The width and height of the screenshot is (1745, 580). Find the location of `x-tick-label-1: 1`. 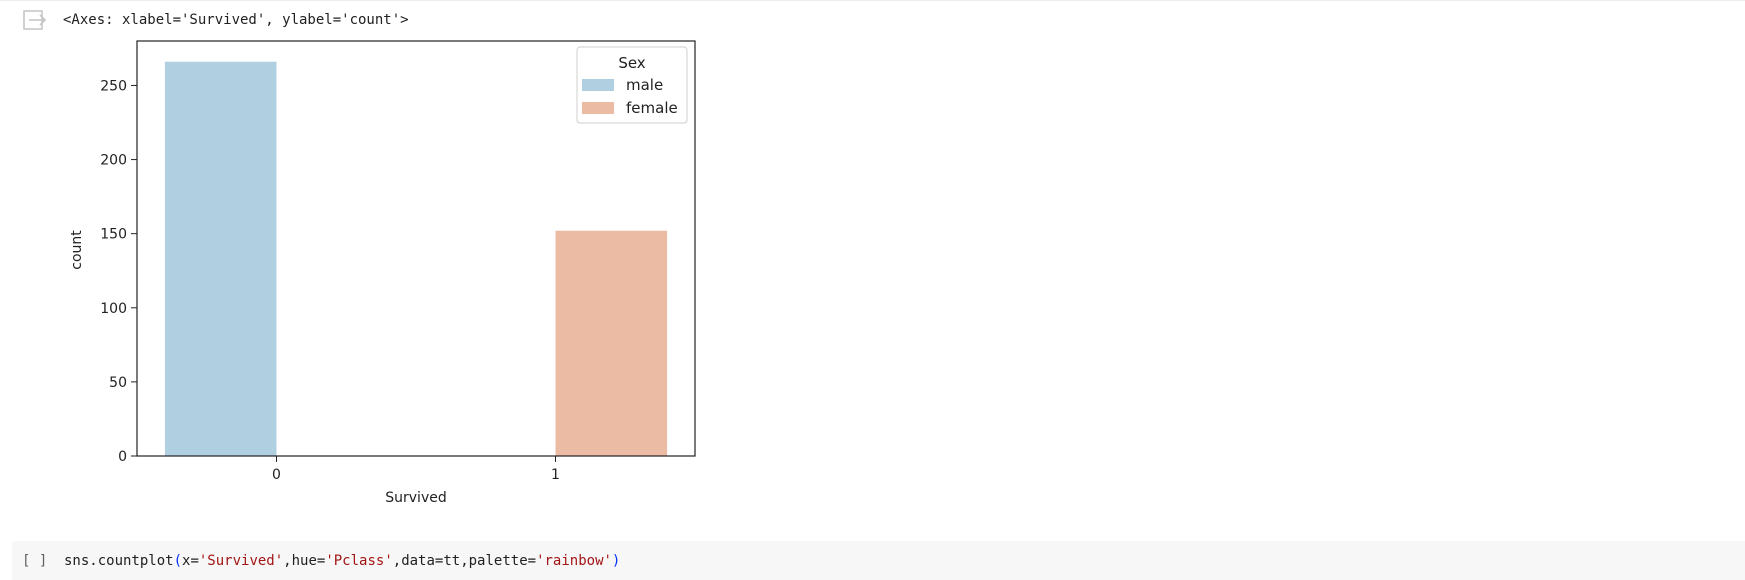

x-tick-label-1: 1 is located at coordinates (555, 475).